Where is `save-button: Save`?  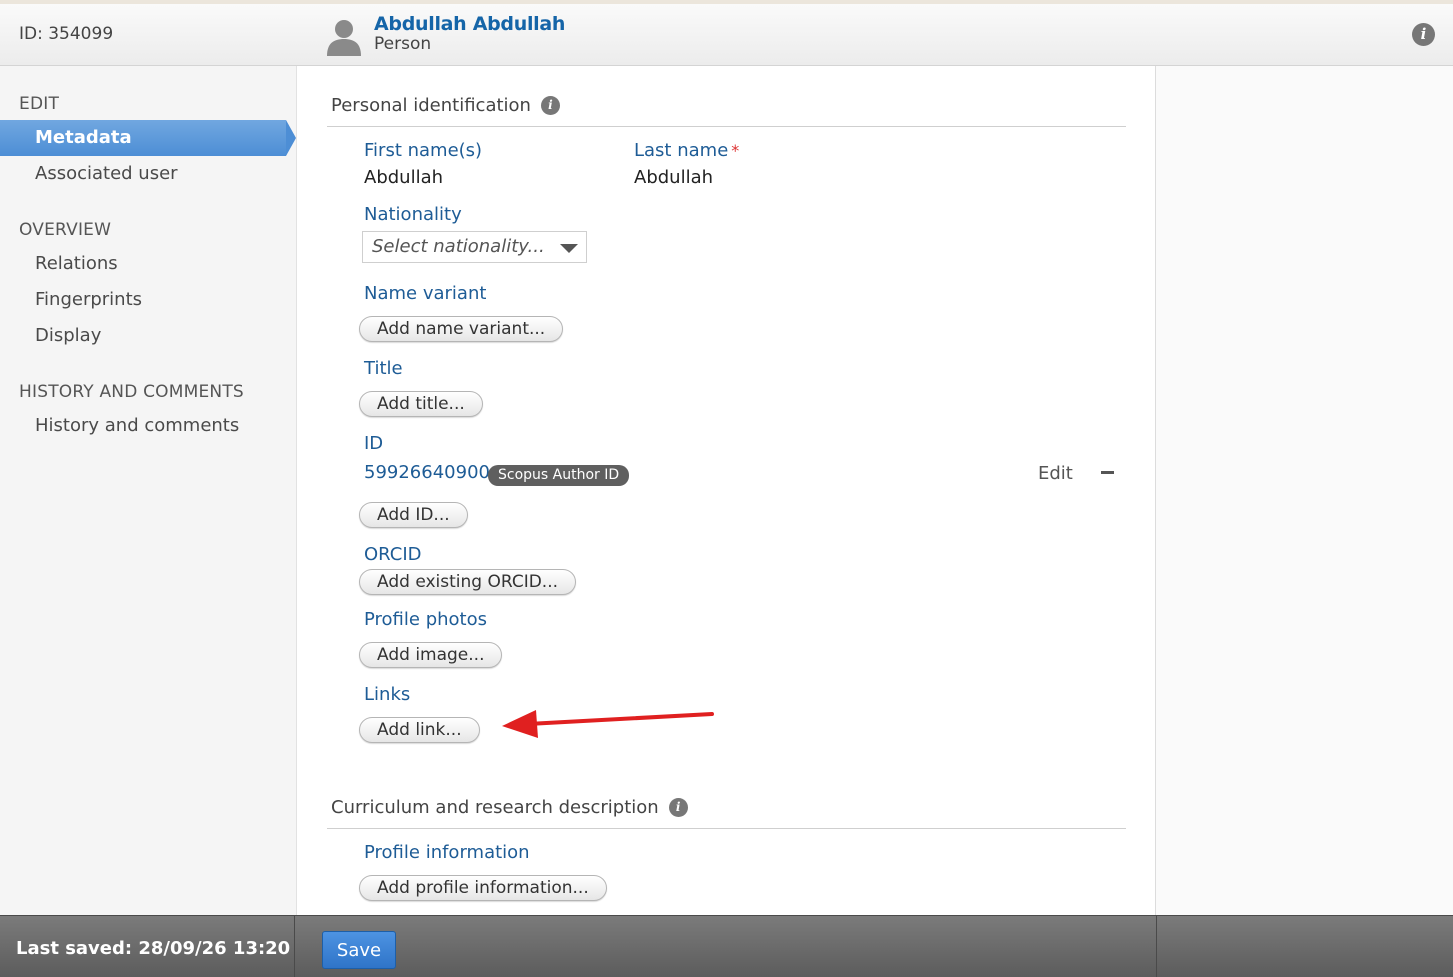 save-button: Save is located at coordinates (359, 950).